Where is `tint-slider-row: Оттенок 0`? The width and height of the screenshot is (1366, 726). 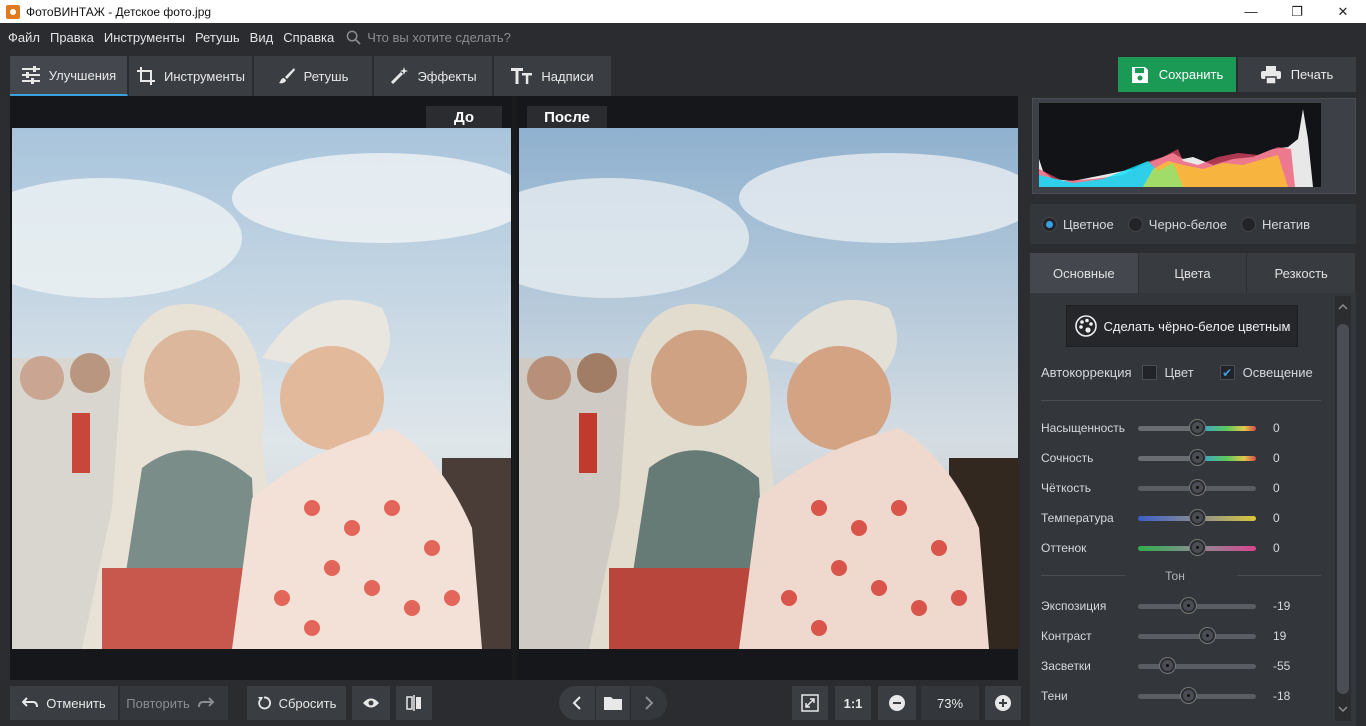 tint-slider-row: Оттенок 0 is located at coordinates (1186, 548).